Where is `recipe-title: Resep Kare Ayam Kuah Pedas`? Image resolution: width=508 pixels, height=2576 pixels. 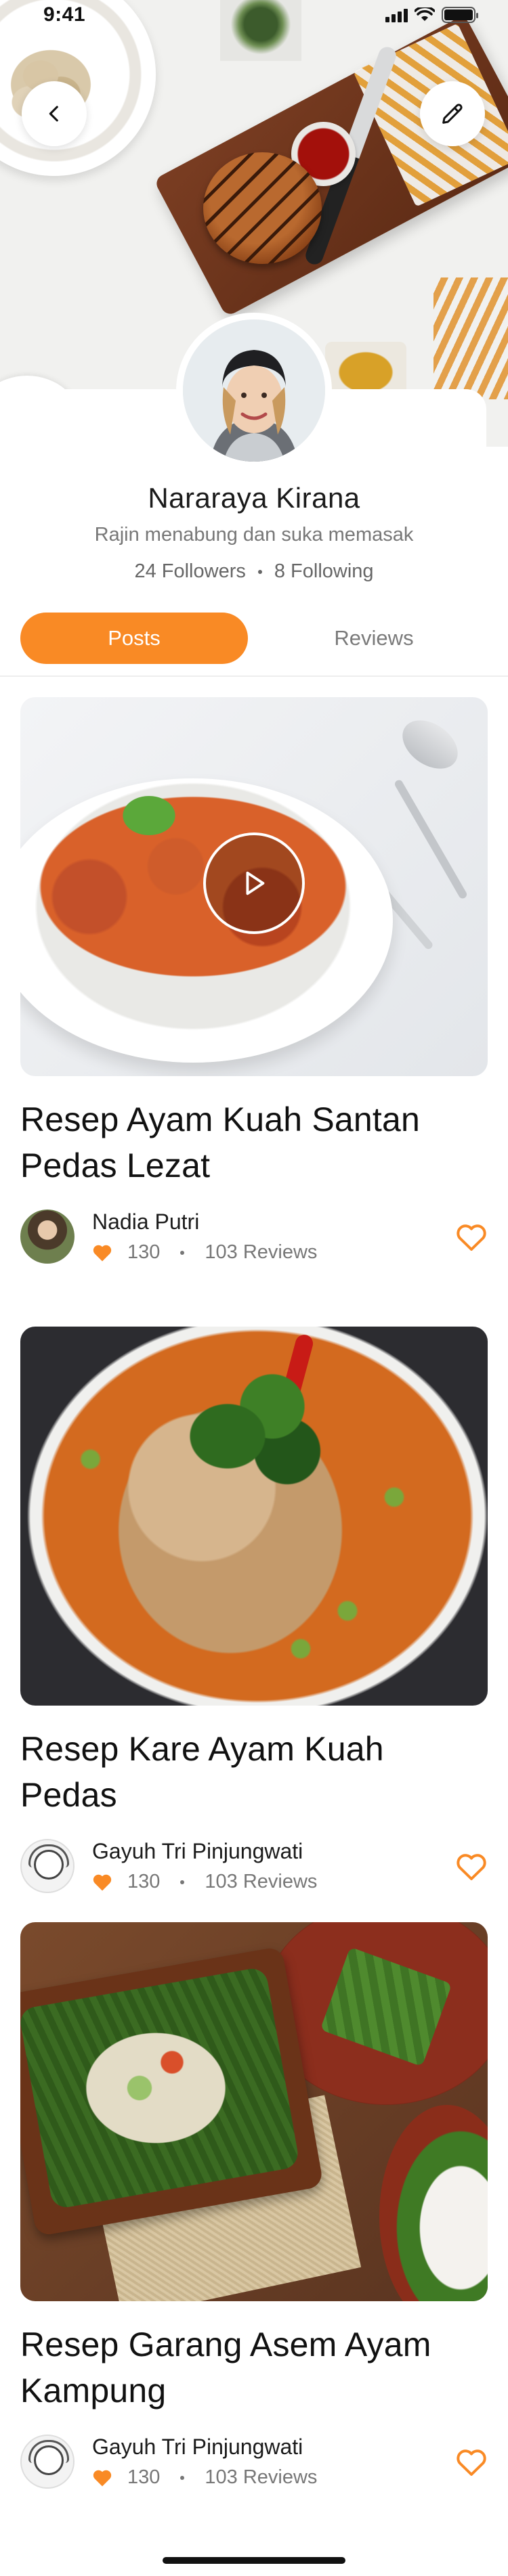 recipe-title: Resep Kare Ayam Kuah Pedas is located at coordinates (254, 1772).